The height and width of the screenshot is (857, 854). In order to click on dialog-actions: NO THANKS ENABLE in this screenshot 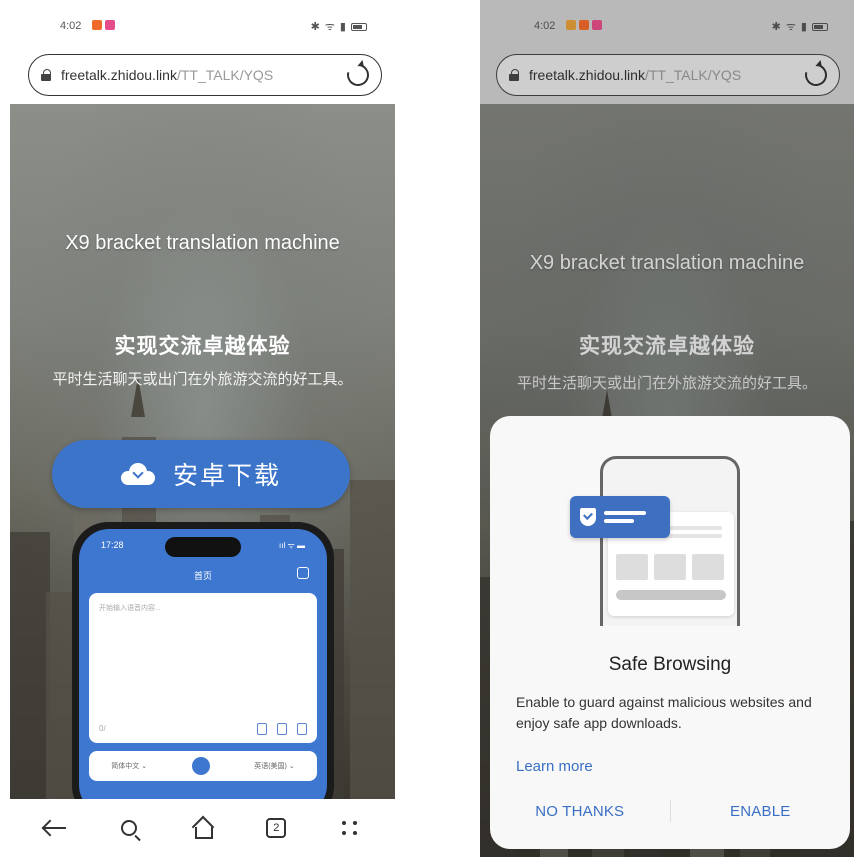, I will do `click(670, 811)`.